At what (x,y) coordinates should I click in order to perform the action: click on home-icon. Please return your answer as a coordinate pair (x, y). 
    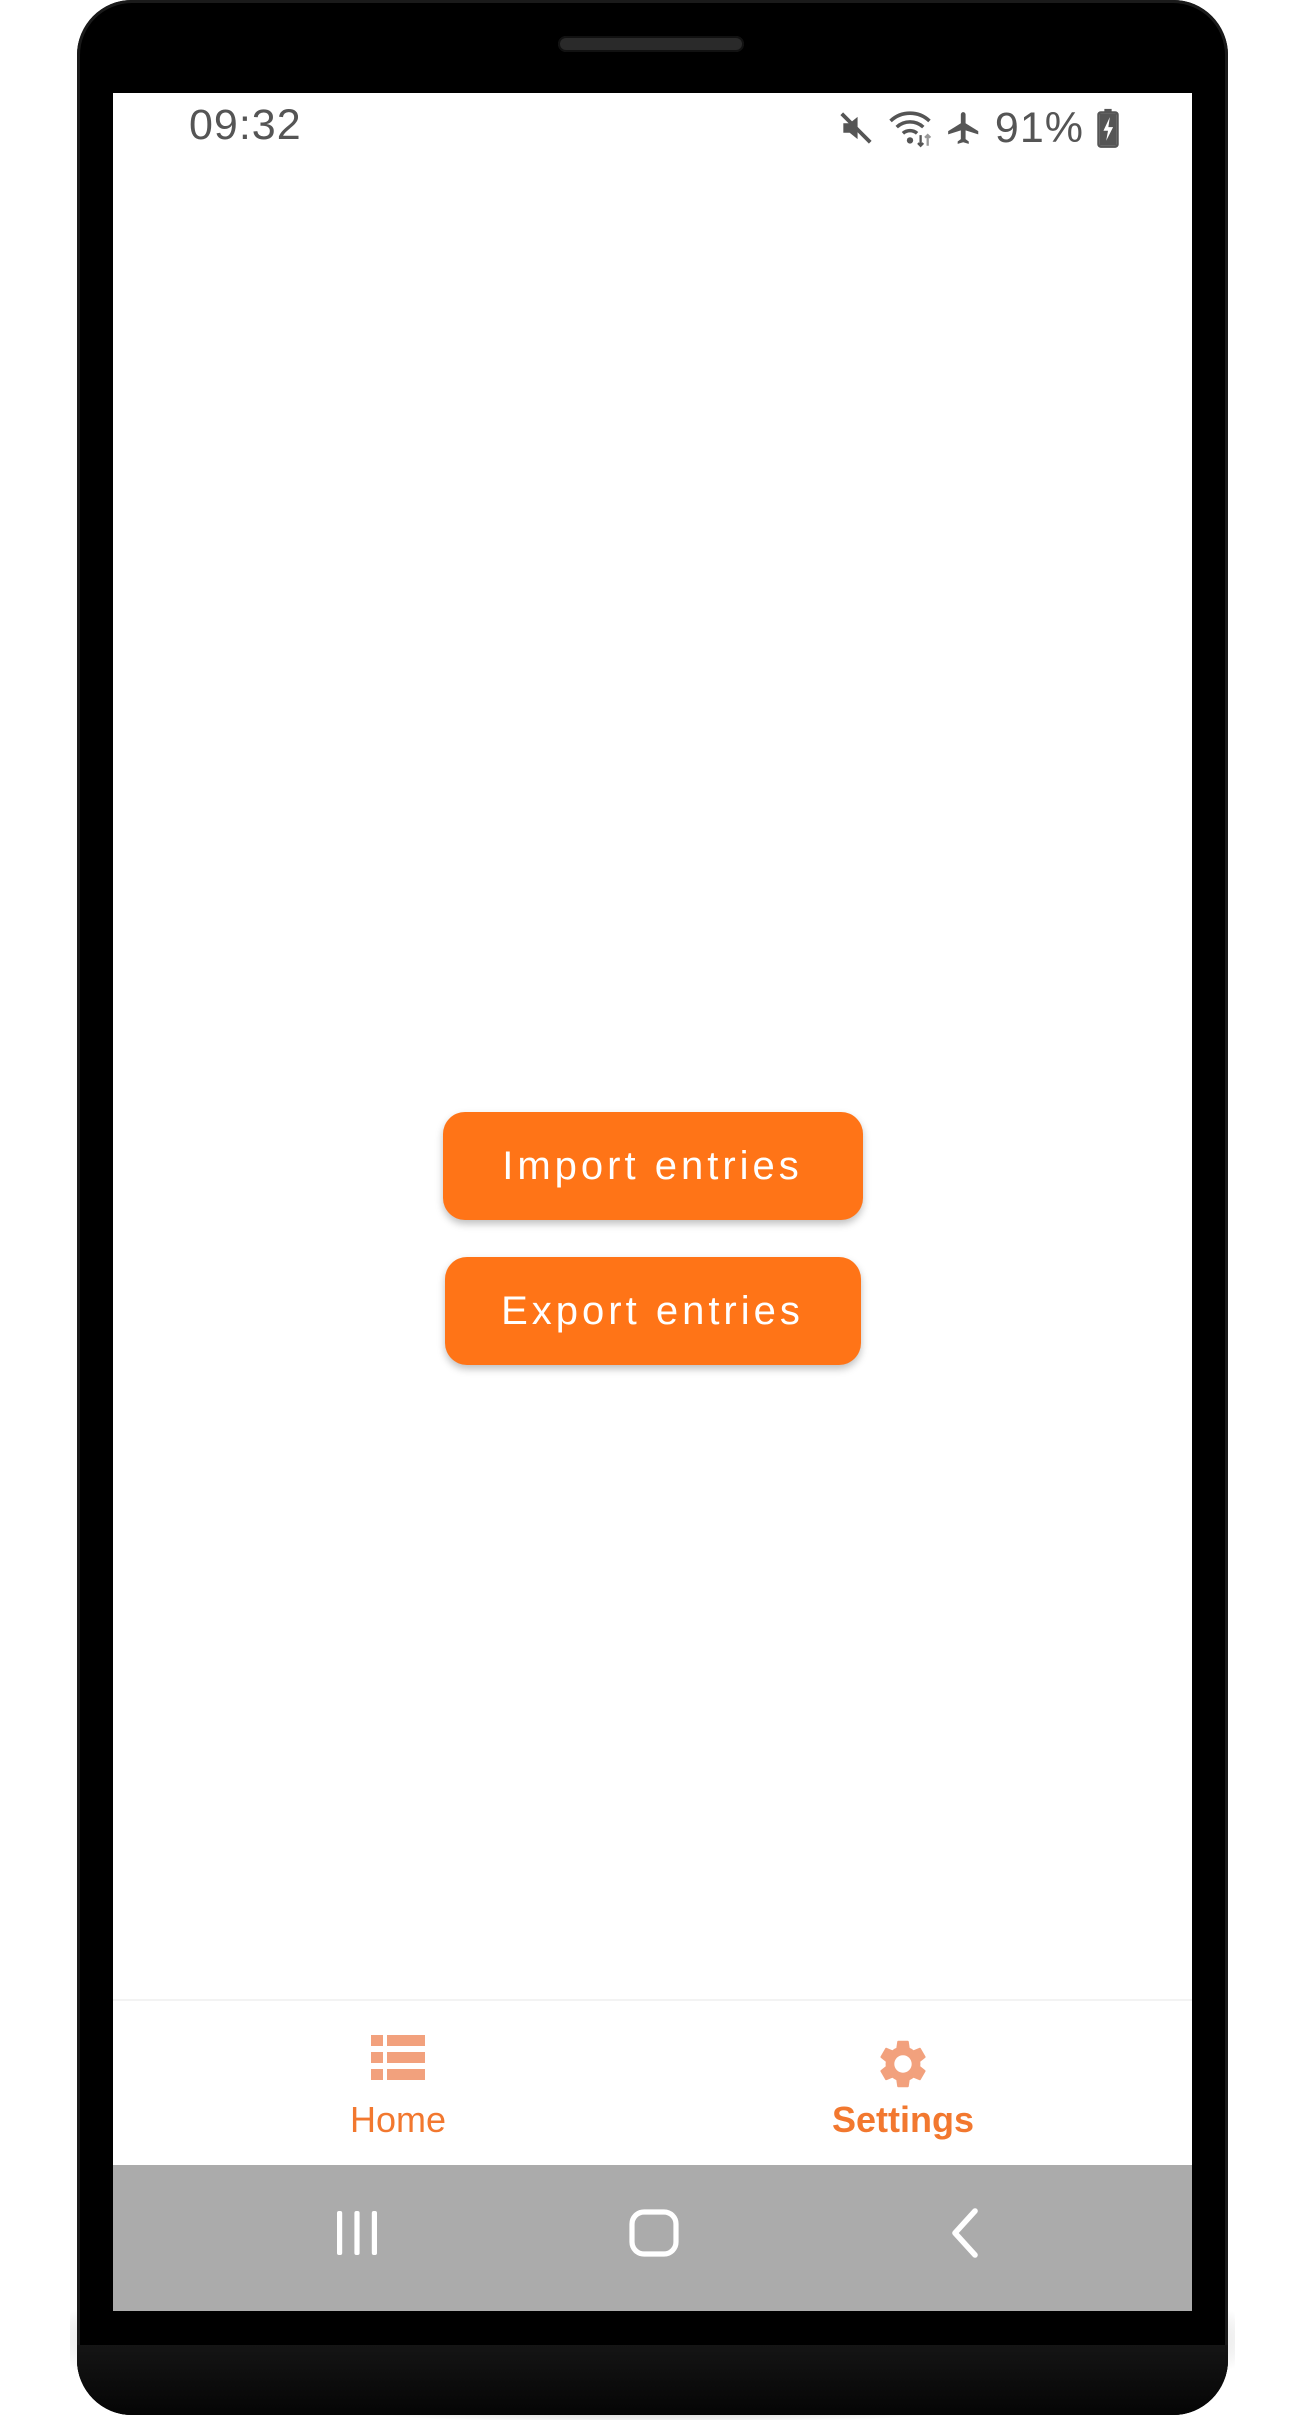
    Looking at the image, I should click on (654, 2235).